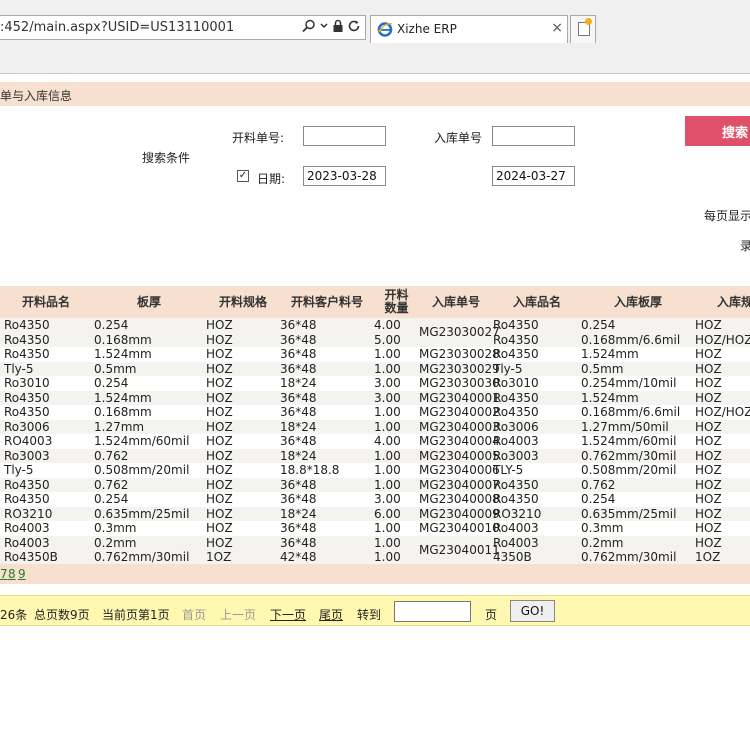 The width and height of the screenshot is (750, 750). Describe the element at coordinates (432, 611) in the screenshot. I see `goto-page-input` at that location.